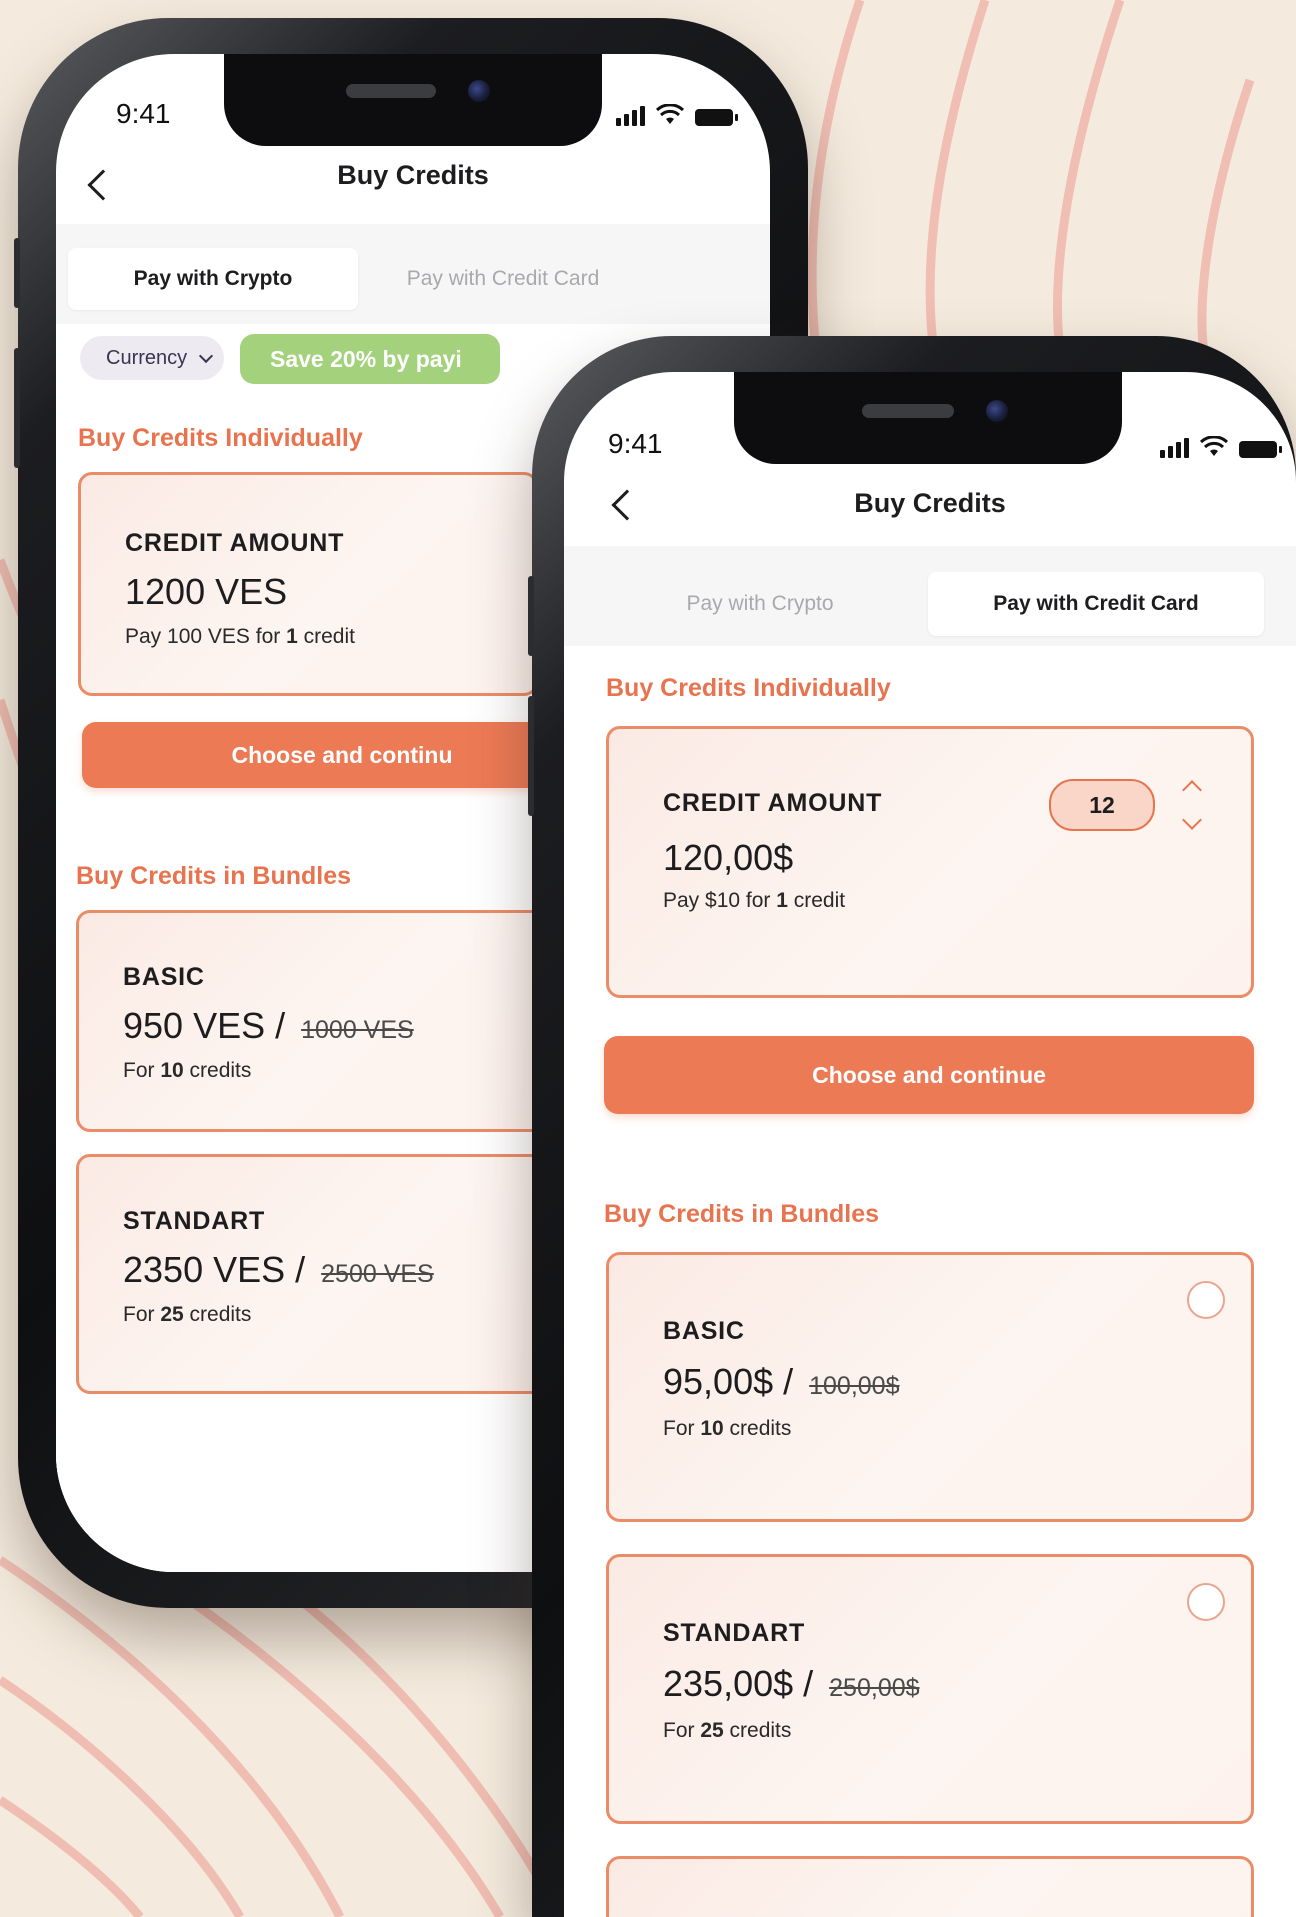 This screenshot has width=1296, height=1917. Describe the element at coordinates (754, 900) in the screenshot. I see `credit-rate: Pay $10 for 1 credit` at that location.